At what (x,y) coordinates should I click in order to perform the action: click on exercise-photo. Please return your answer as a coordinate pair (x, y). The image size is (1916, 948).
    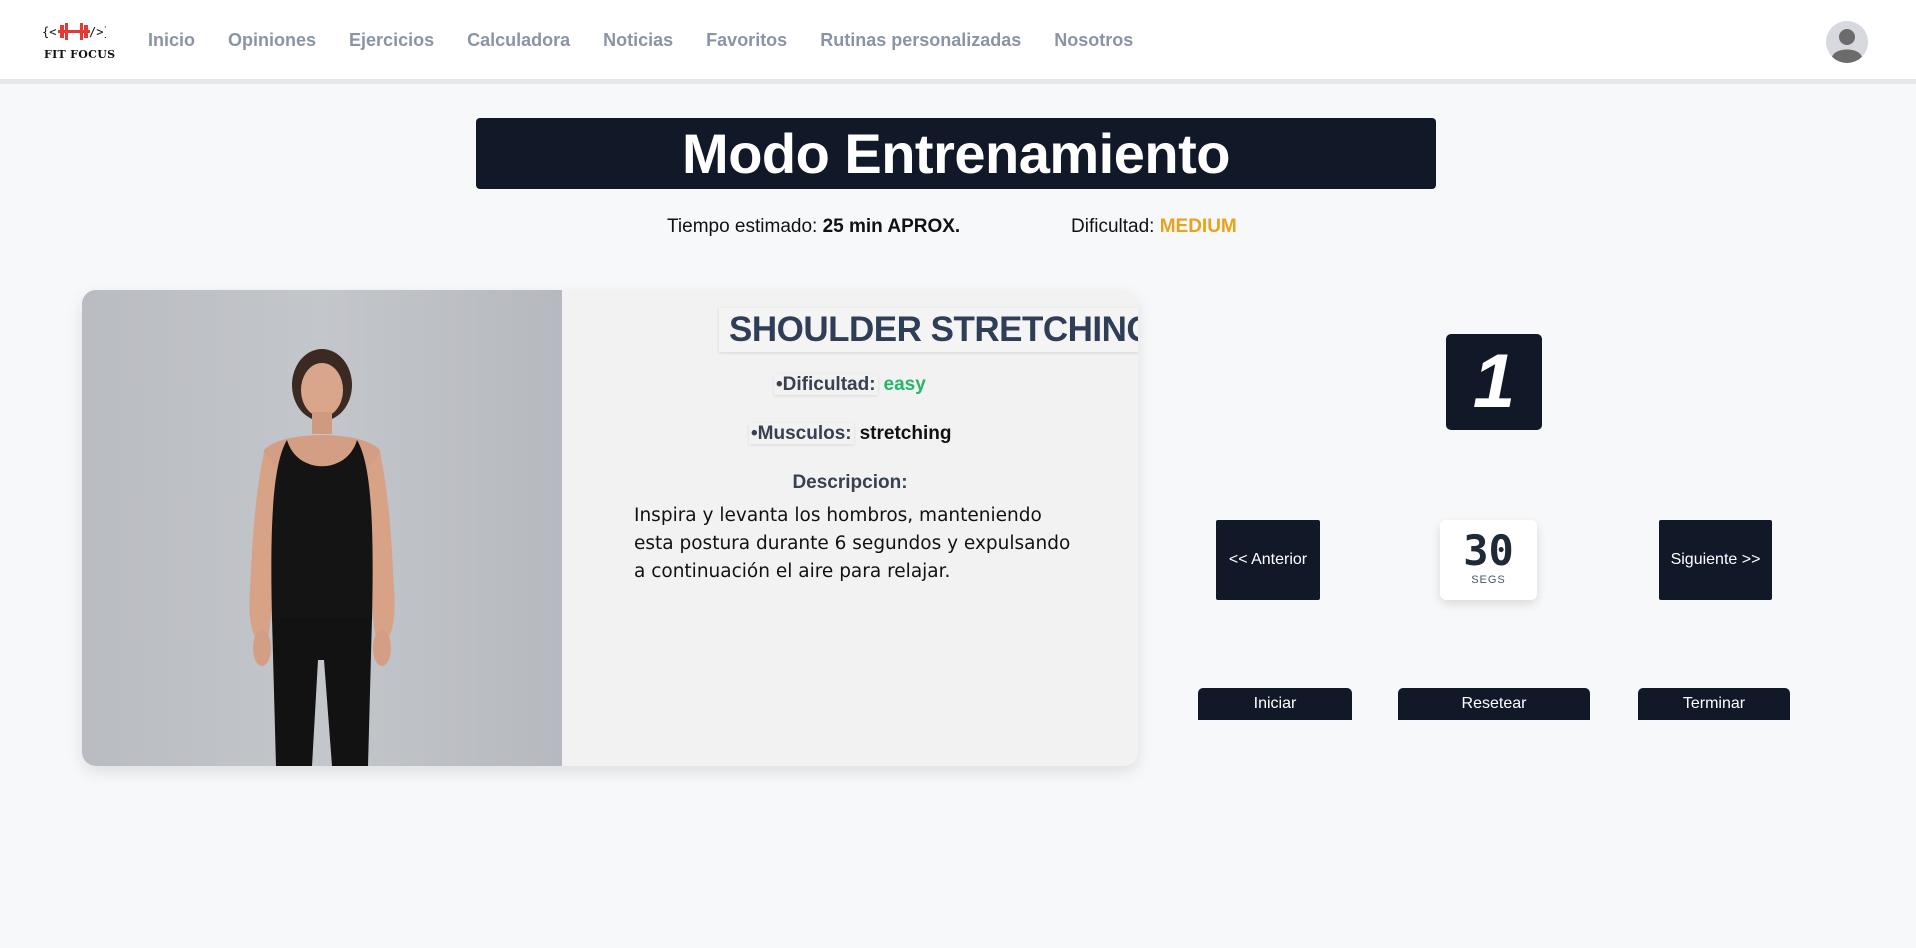
    Looking at the image, I should click on (322, 528).